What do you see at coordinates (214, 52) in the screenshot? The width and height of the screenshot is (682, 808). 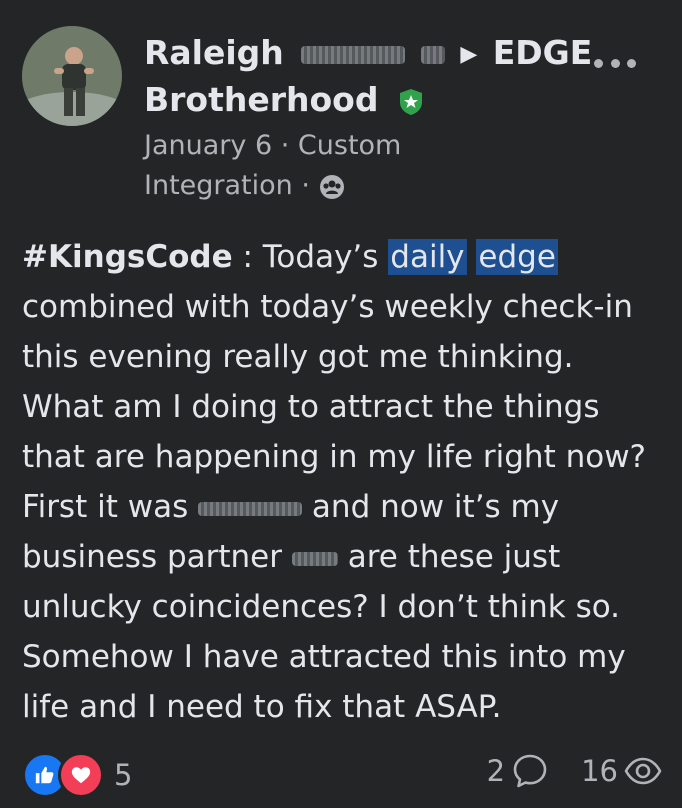 I see `author-name: Raleigh` at bounding box center [214, 52].